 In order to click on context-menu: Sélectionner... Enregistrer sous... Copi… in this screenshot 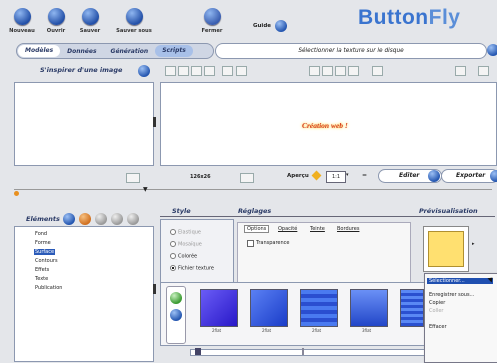, I will do `click(460, 318)`.